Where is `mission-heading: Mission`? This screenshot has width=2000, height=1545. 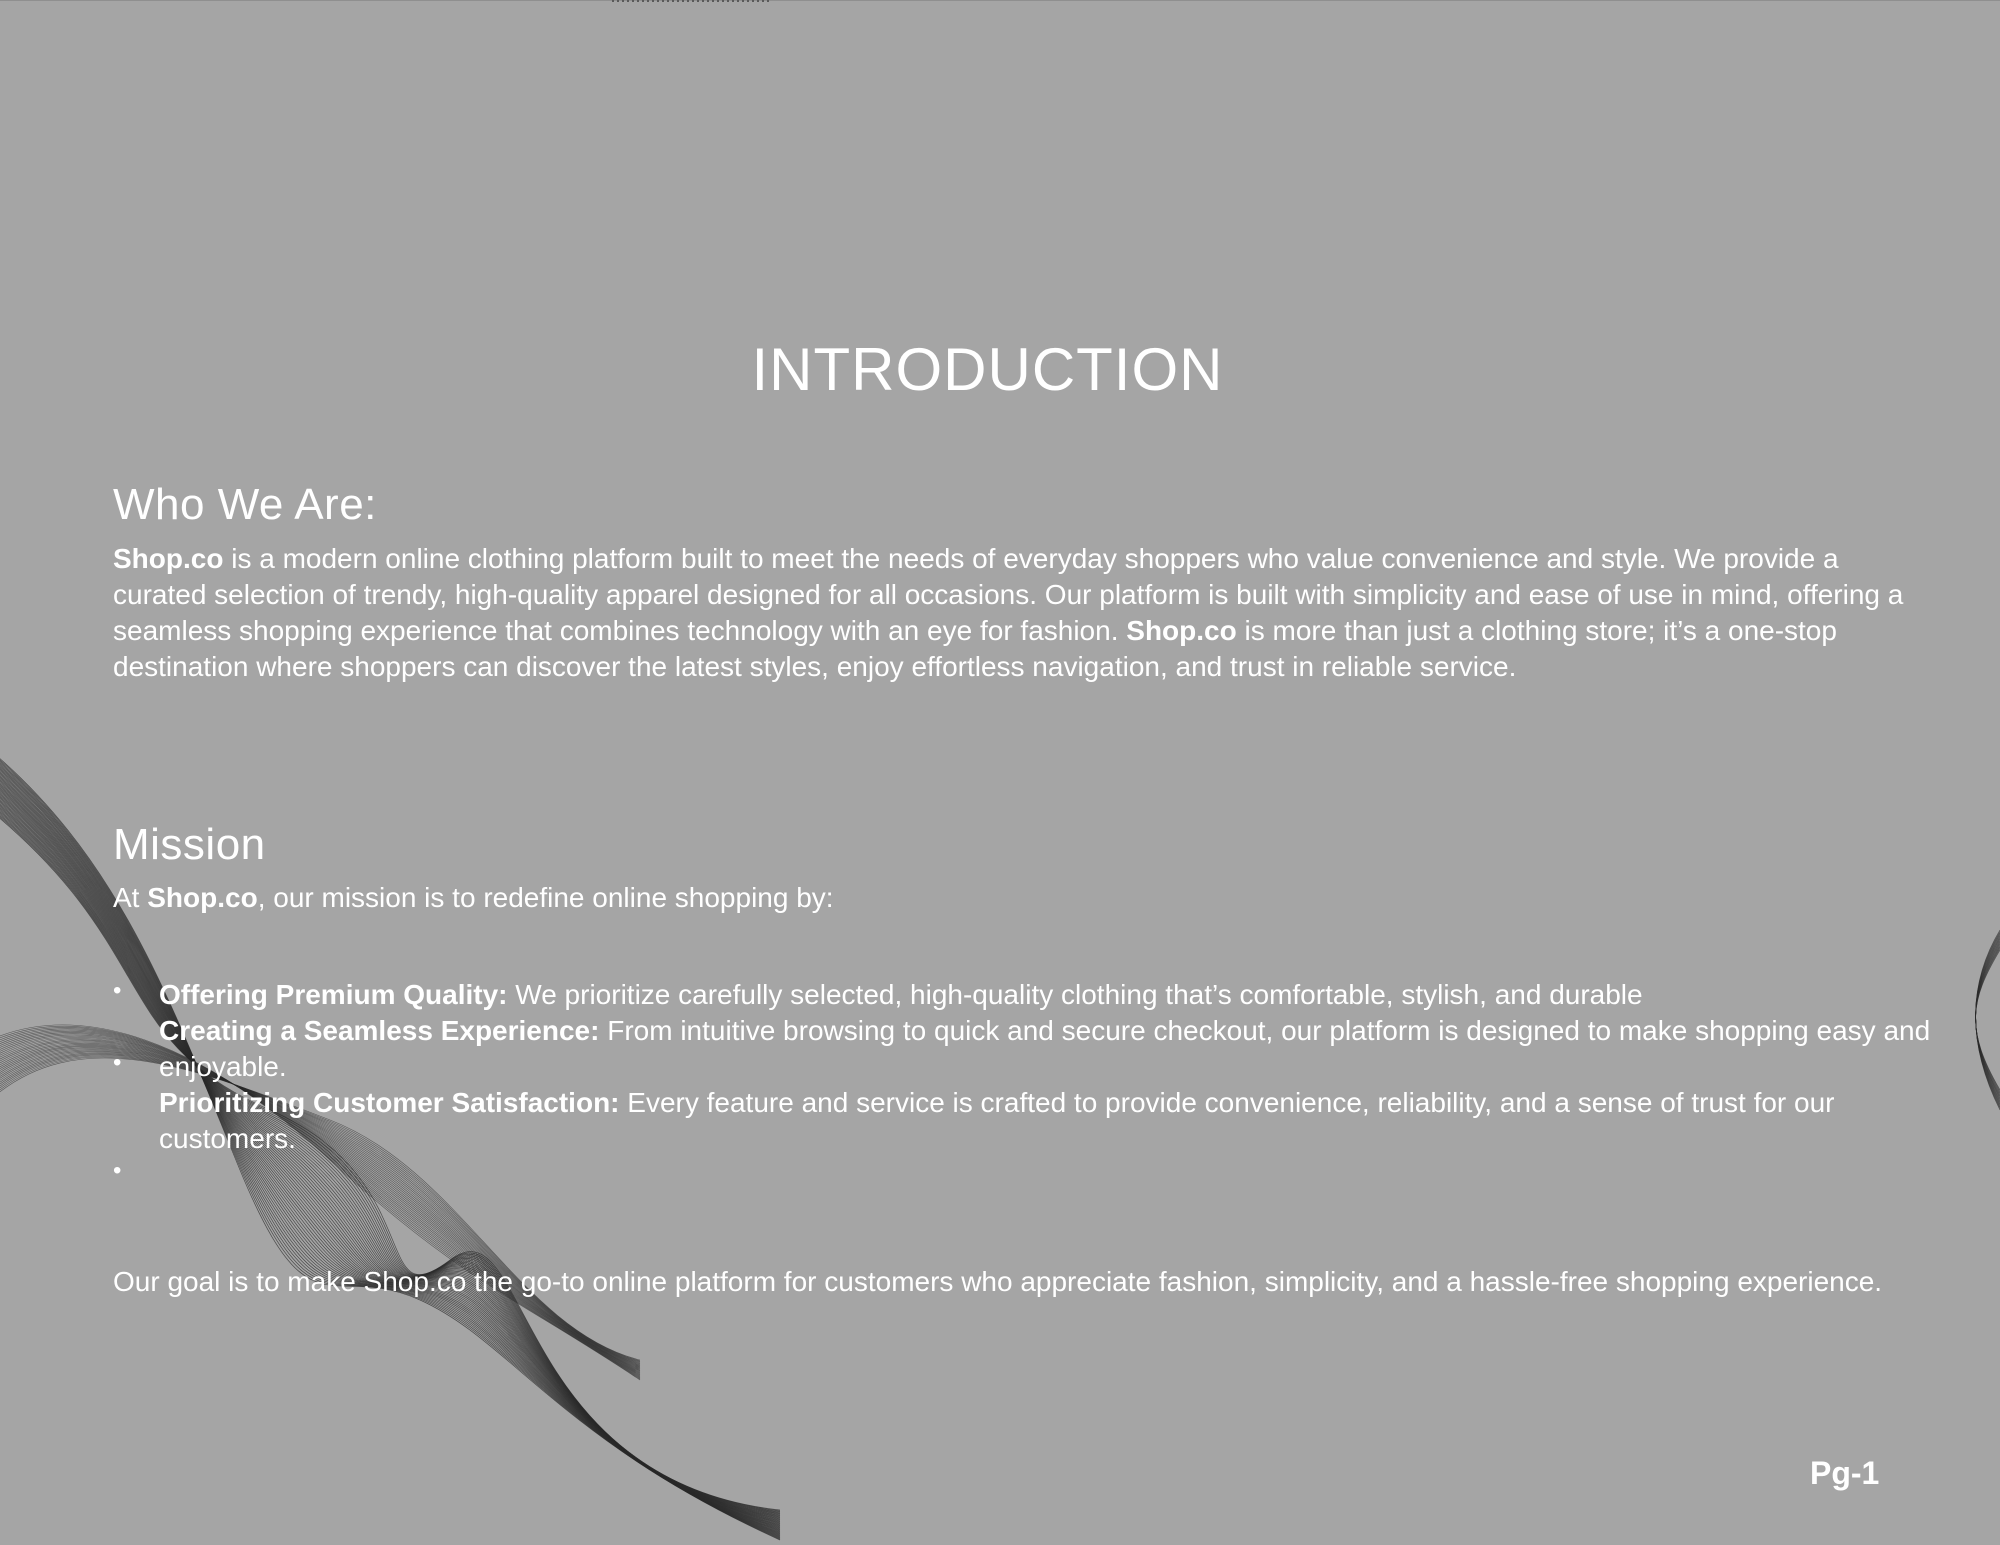 mission-heading: Mission is located at coordinates (189, 844).